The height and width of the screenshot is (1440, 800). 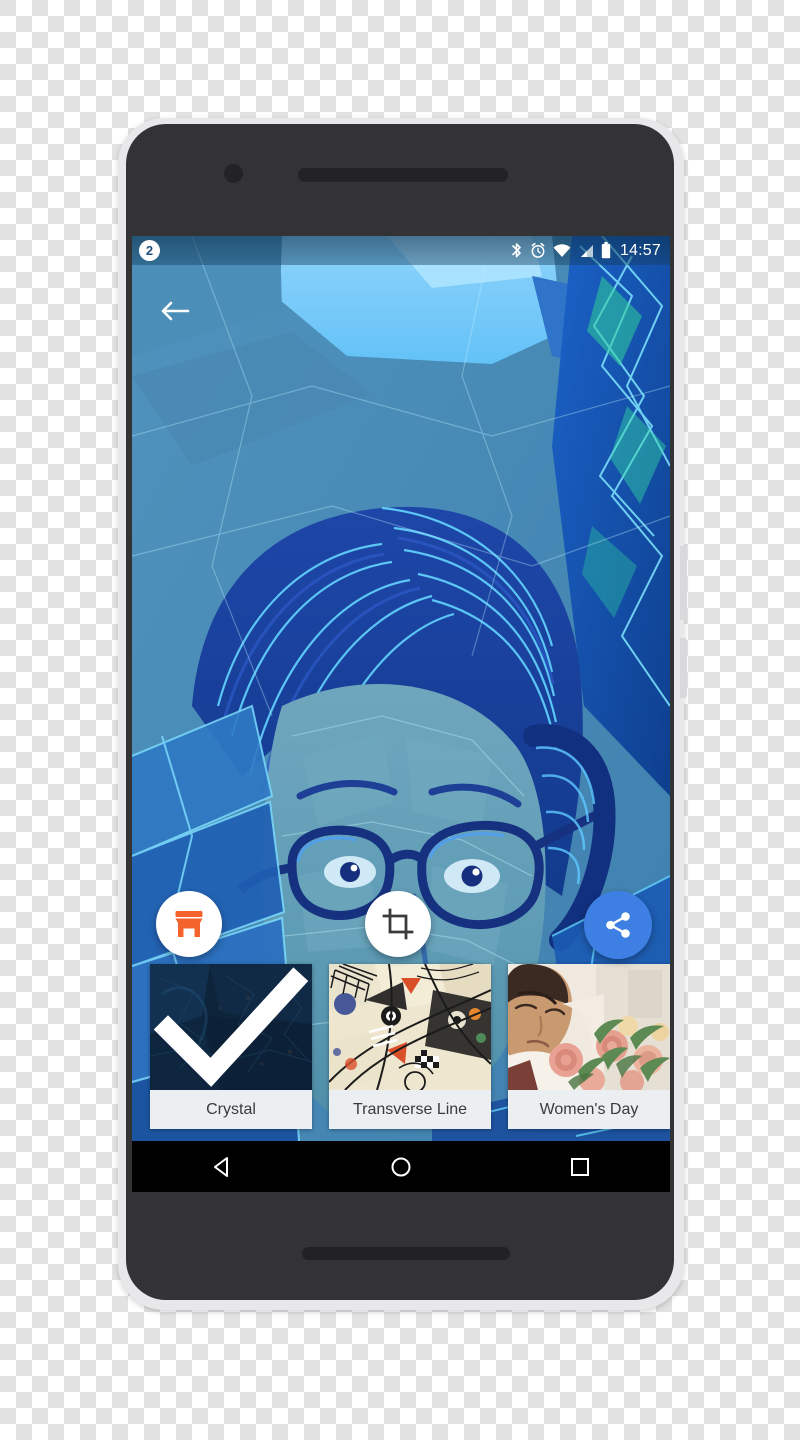 I want to click on status-clock: 14:57, so click(x=640, y=250).